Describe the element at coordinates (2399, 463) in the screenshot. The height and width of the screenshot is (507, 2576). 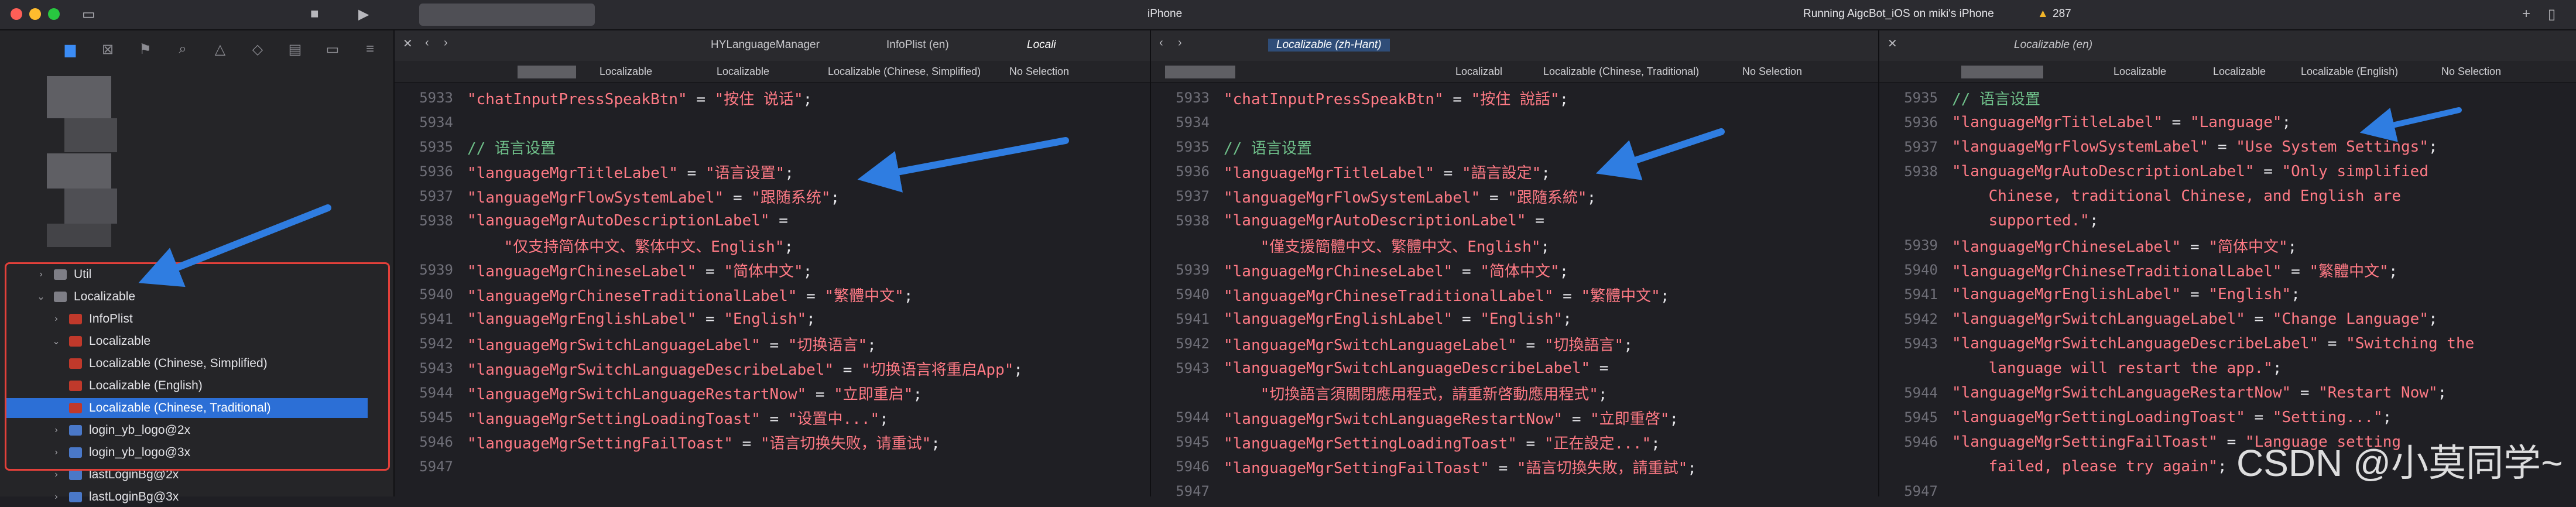
I see `watermark: CSDN @小莫同学~` at that location.